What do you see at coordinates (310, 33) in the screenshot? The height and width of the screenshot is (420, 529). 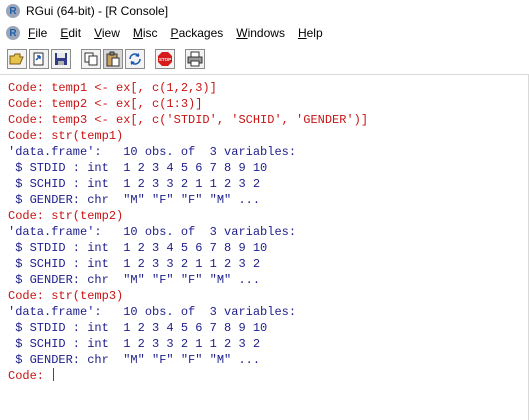 I see `menu-help: Help` at bounding box center [310, 33].